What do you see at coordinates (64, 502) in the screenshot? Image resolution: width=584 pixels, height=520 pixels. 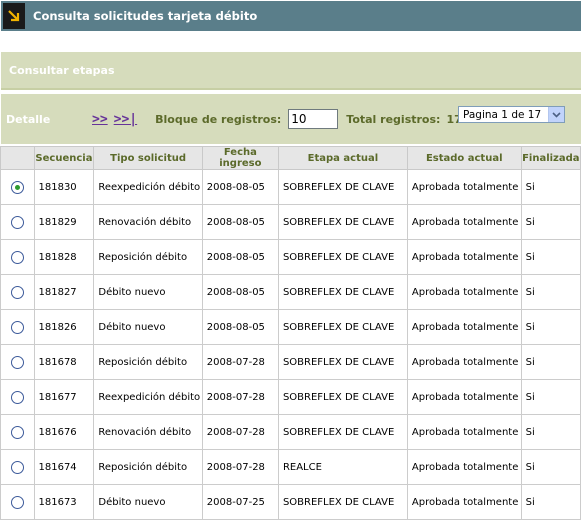 I see `secuencia-cell: 181673` at bounding box center [64, 502].